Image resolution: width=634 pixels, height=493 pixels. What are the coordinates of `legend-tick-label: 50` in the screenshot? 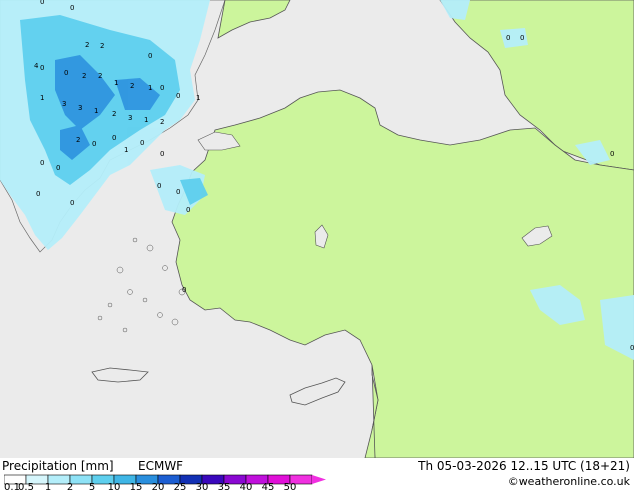 It's located at (290, 487).